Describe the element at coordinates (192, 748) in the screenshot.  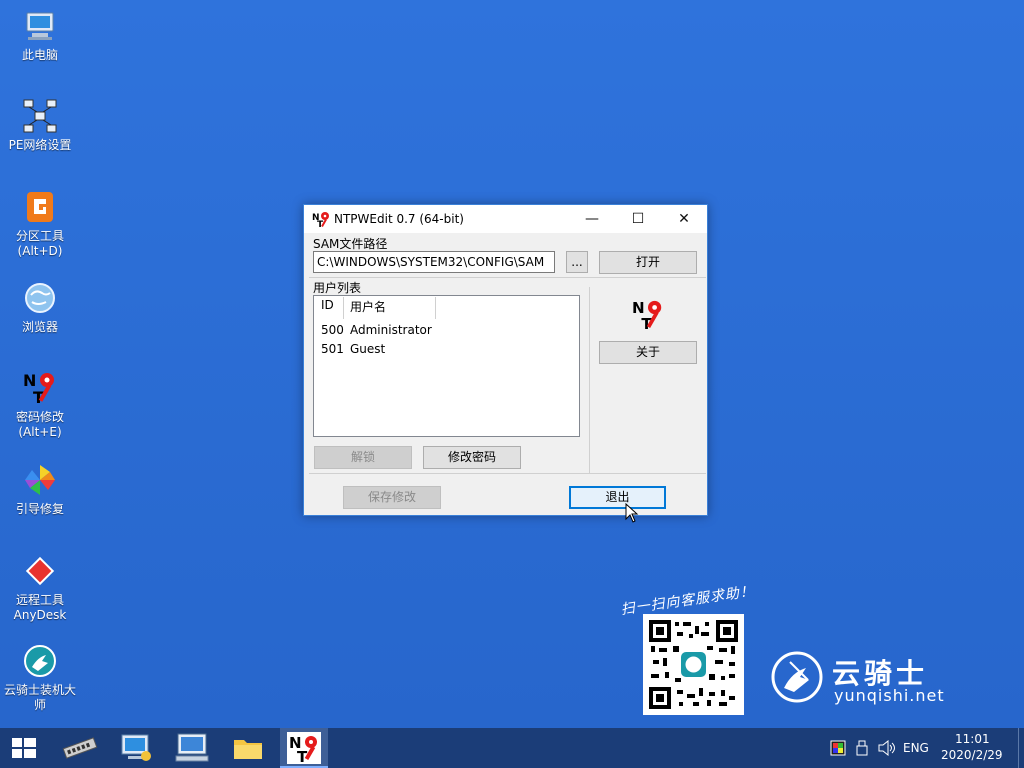
I see `taskbar-app-computer-management` at that location.